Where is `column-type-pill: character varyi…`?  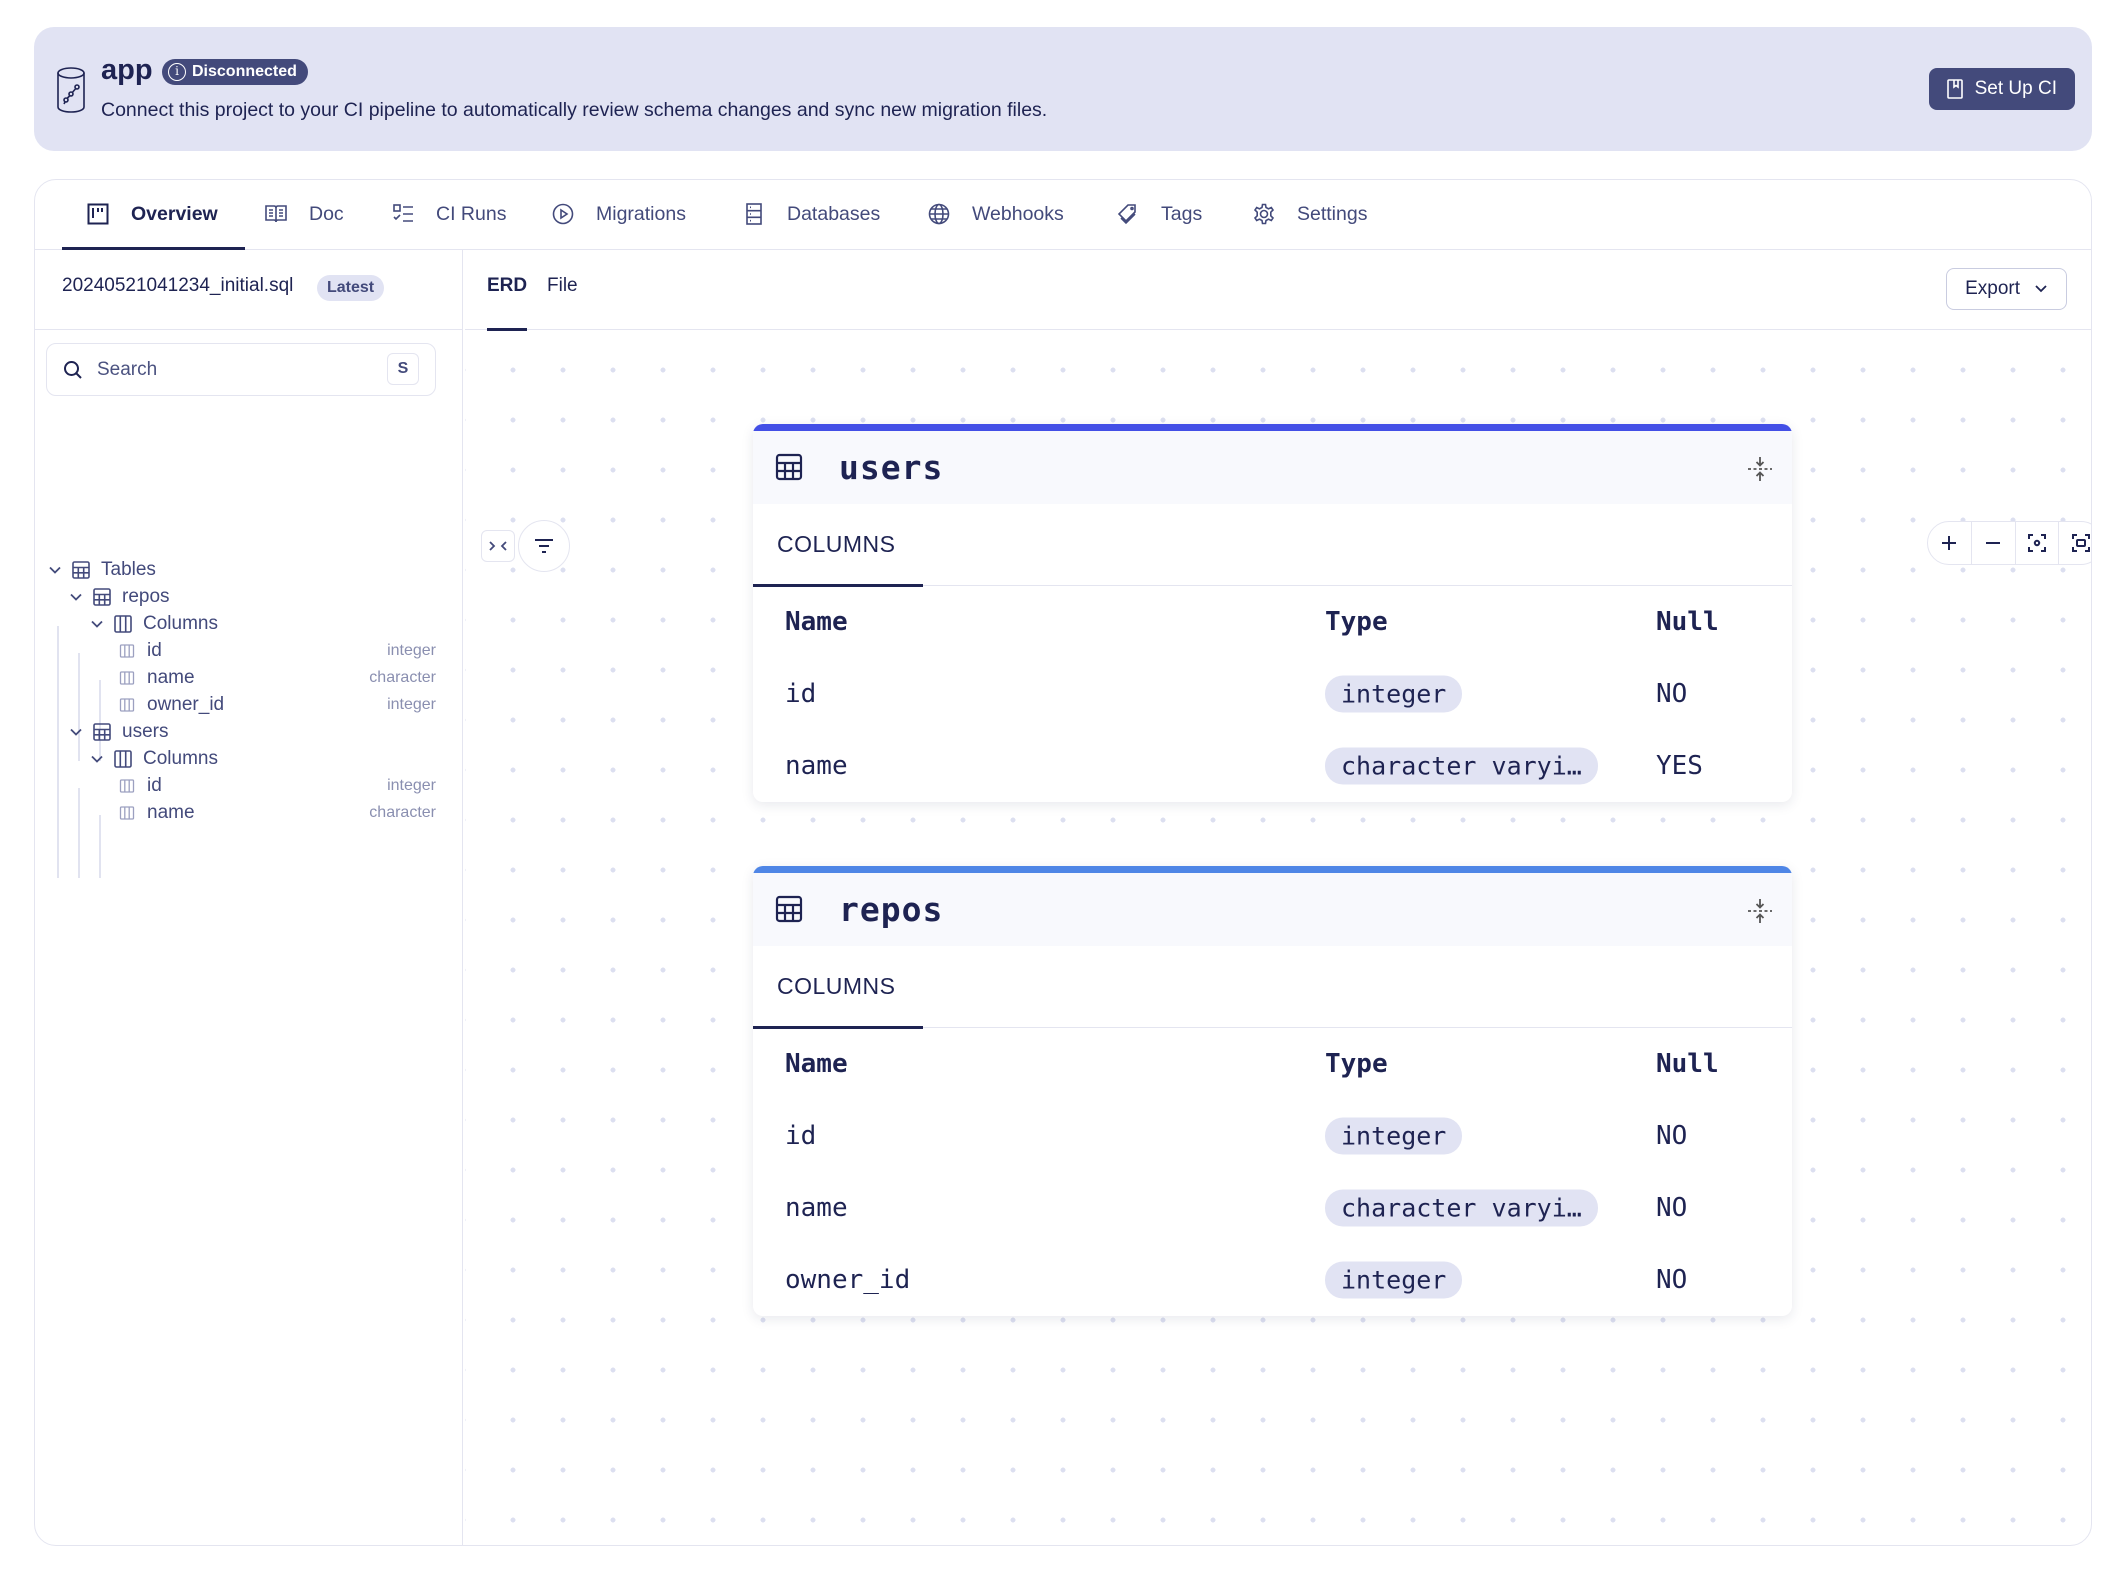 column-type-pill: character varyi… is located at coordinates (1461, 766).